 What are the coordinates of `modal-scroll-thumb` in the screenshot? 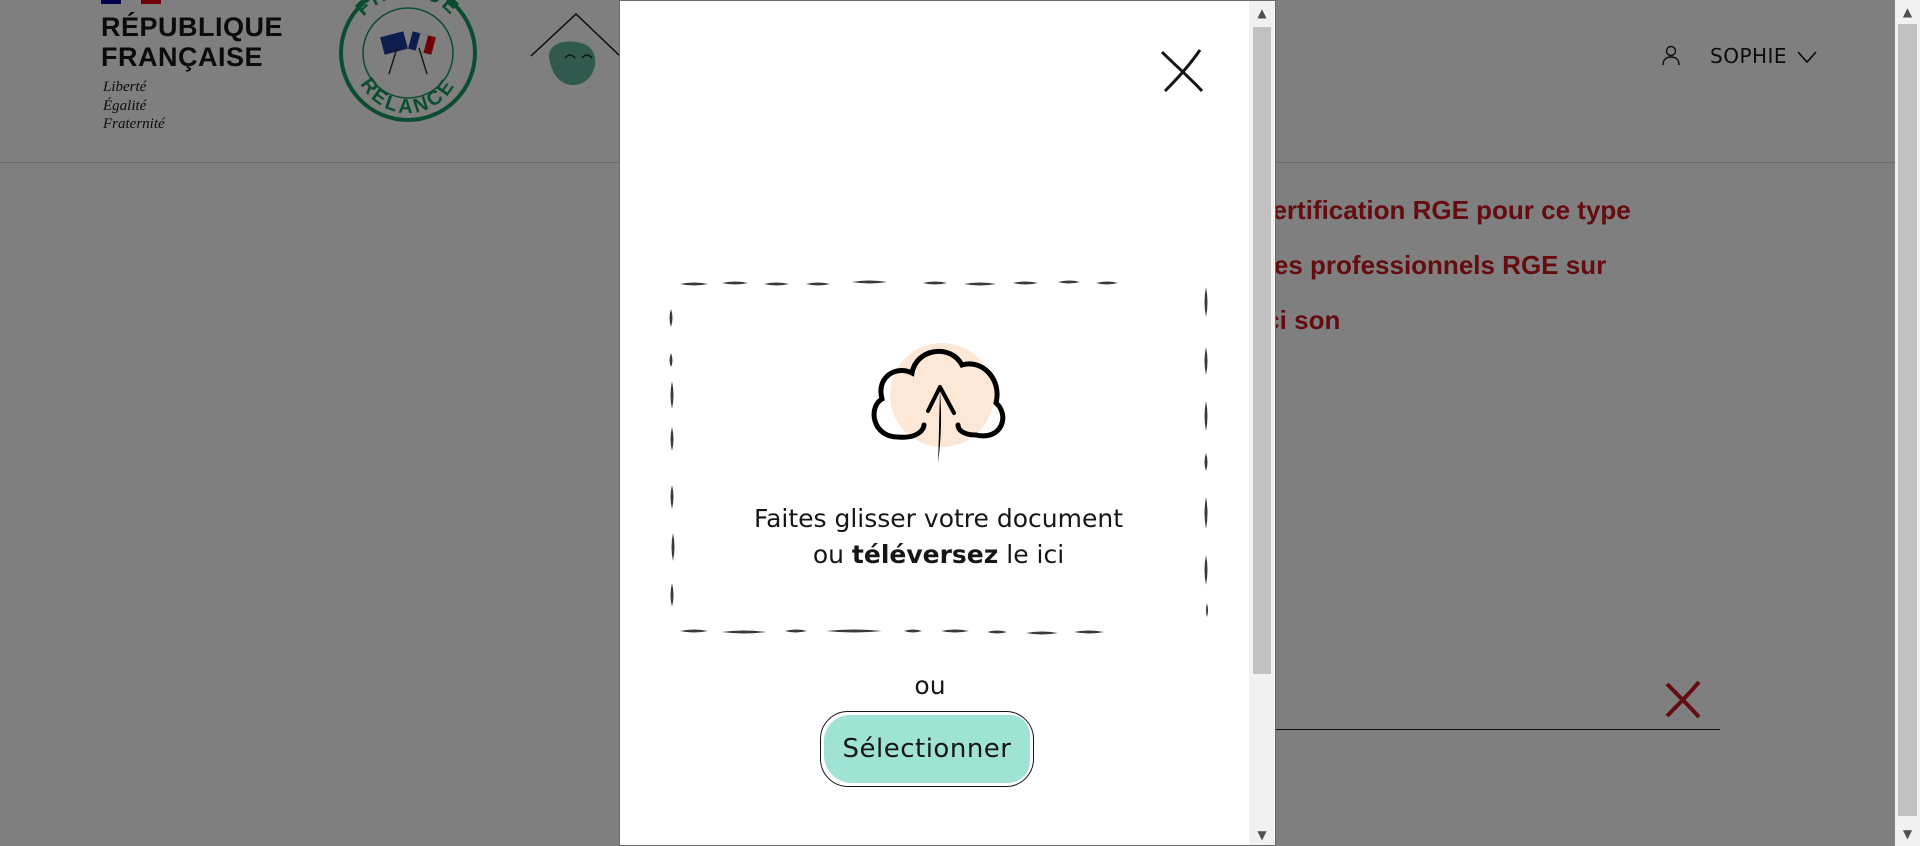 It's located at (1262, 350).